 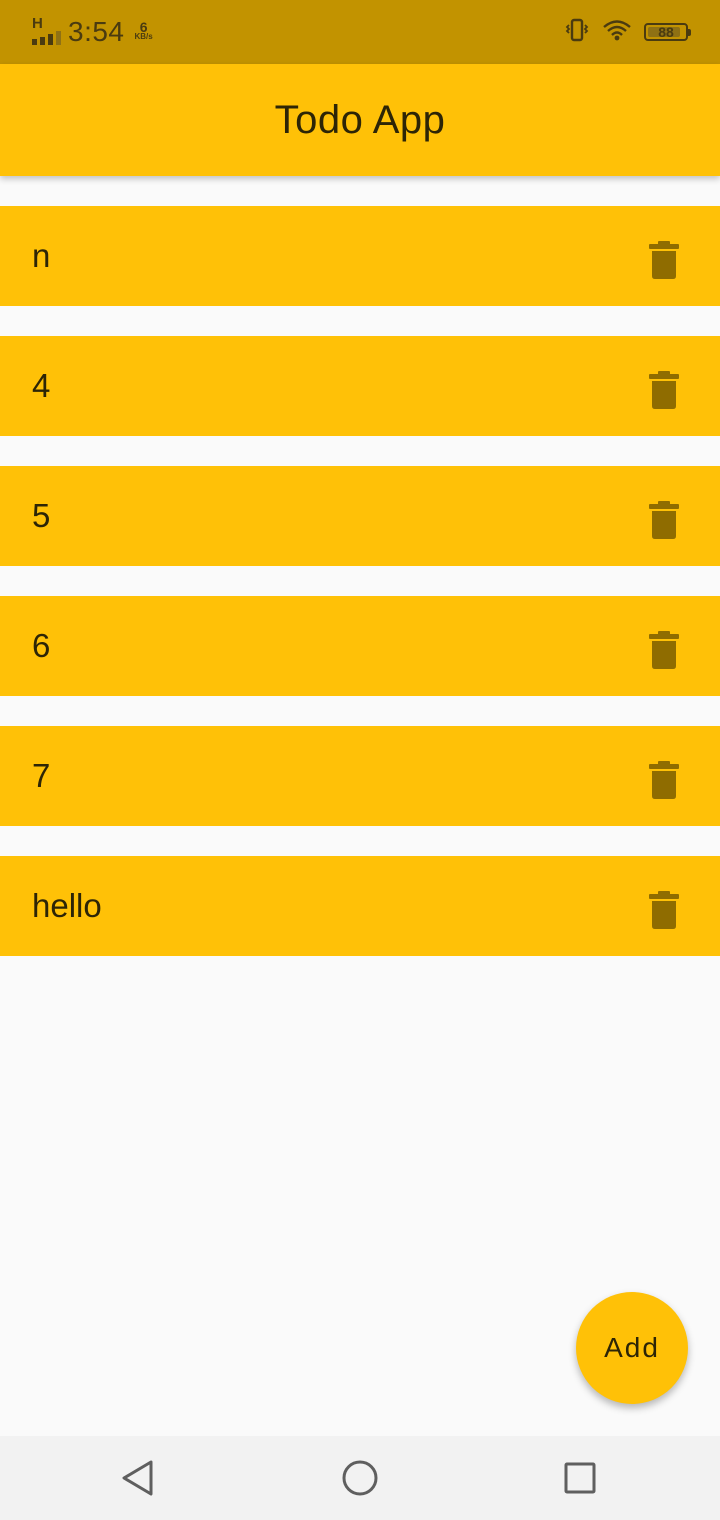 I want to click on battery-icon: 88, so click(x=667, y=32).